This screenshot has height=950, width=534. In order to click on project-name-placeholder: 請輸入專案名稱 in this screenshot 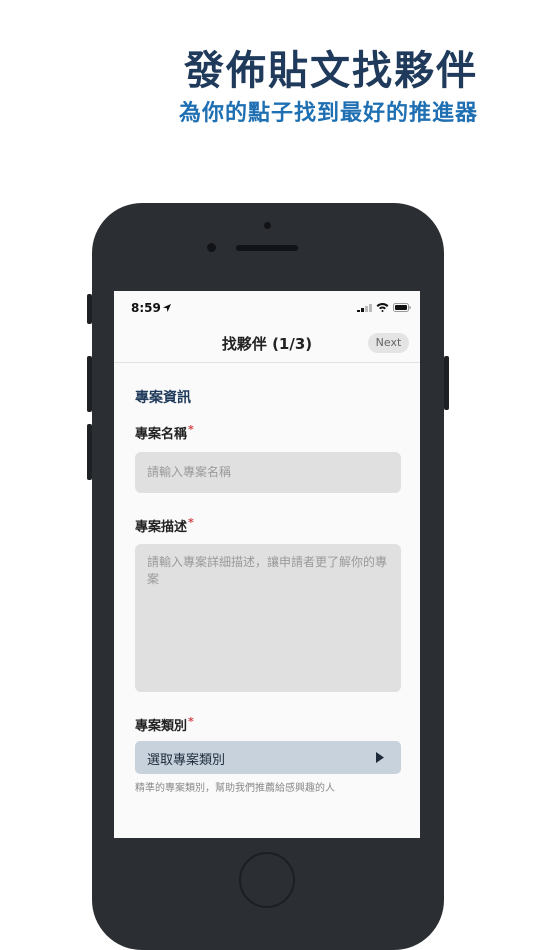, I will do `click(189, 472)`.